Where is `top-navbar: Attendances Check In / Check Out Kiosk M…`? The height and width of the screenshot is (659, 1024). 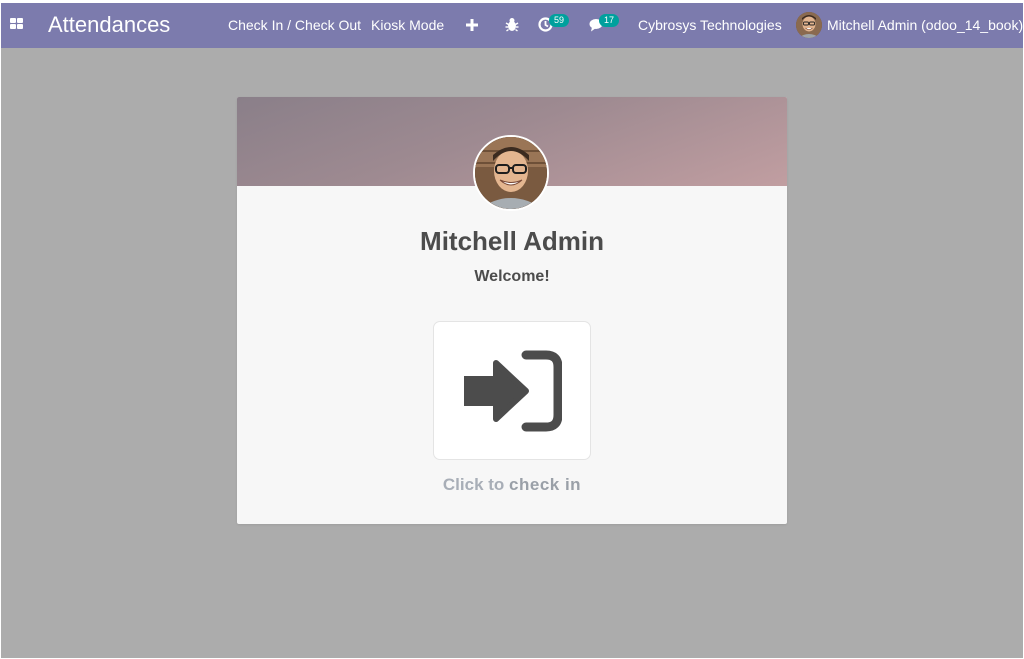
top-navbar: Attendances Check In / Check Out Kiosk M… is located at coordinates (512, 25).